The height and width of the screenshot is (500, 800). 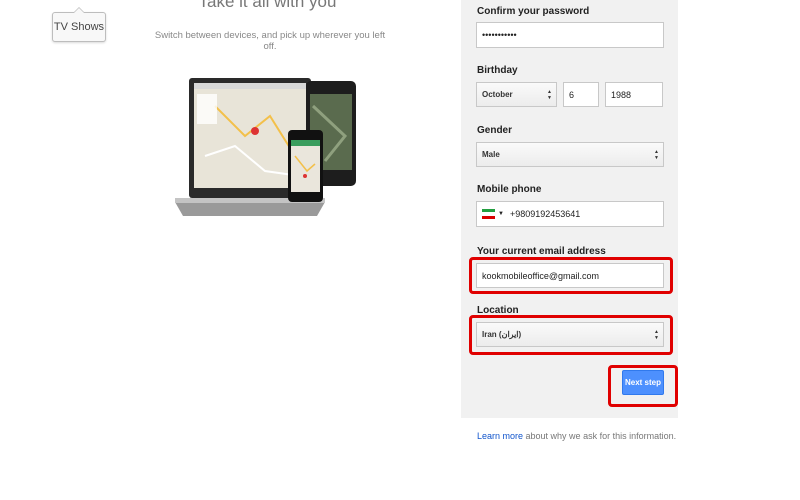 I want to click on next-step-highlight-box, so click(x=643, y=386).